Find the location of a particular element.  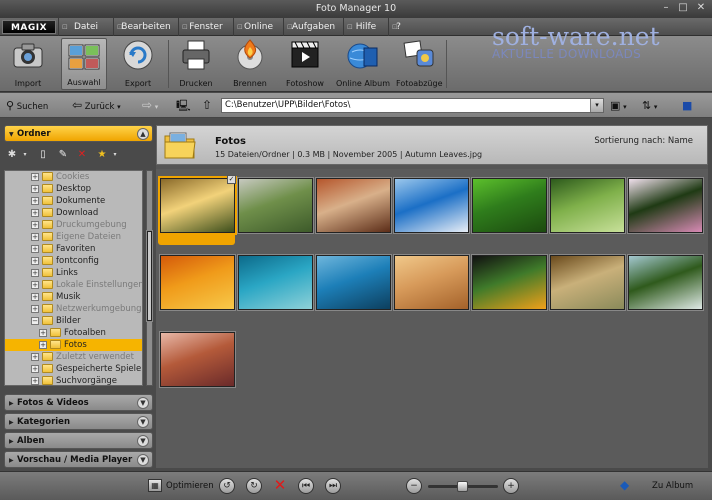

star-icon: ★ is located at coordinates (102, 155).